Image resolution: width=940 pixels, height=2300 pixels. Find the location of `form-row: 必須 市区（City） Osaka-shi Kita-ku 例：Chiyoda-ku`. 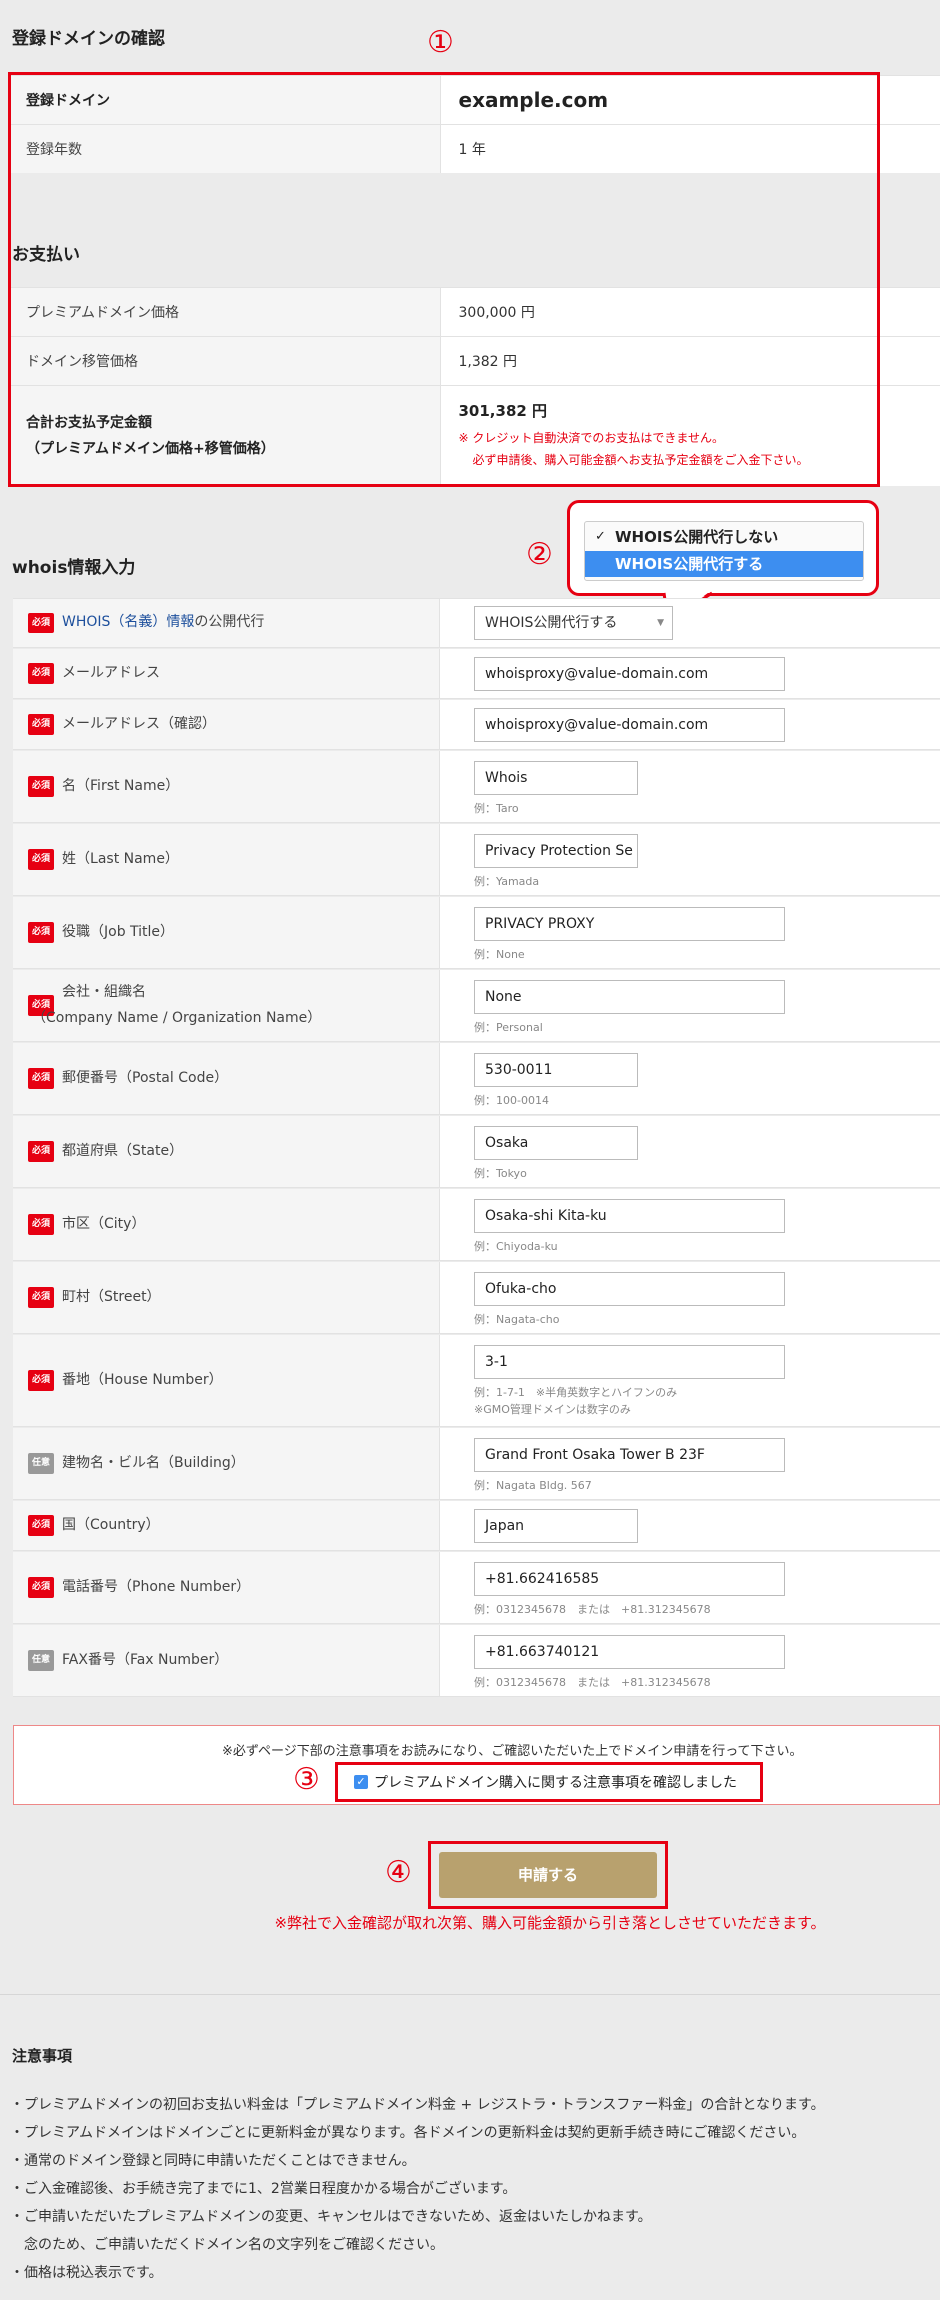

form-row: 必須 市区（City） Osaka-shi Kita-ku 例：Chiyoda-ku is located at coordinates (476, 1225).